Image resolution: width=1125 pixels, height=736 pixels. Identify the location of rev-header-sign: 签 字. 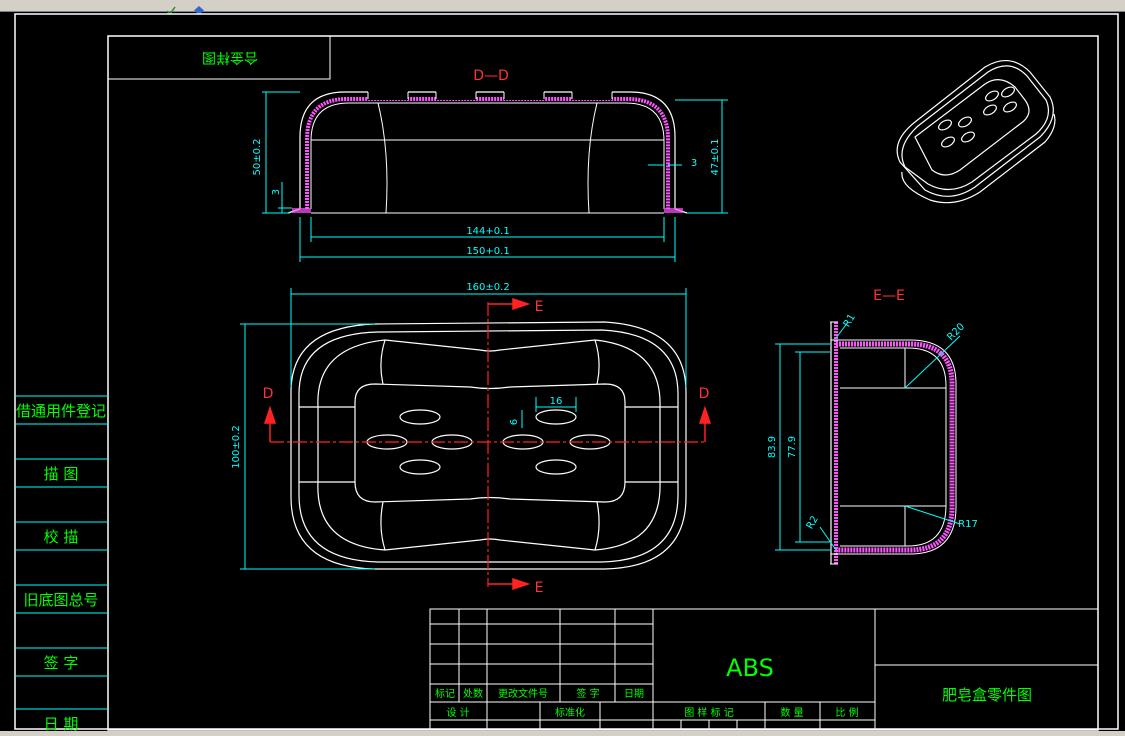
(587, 693).